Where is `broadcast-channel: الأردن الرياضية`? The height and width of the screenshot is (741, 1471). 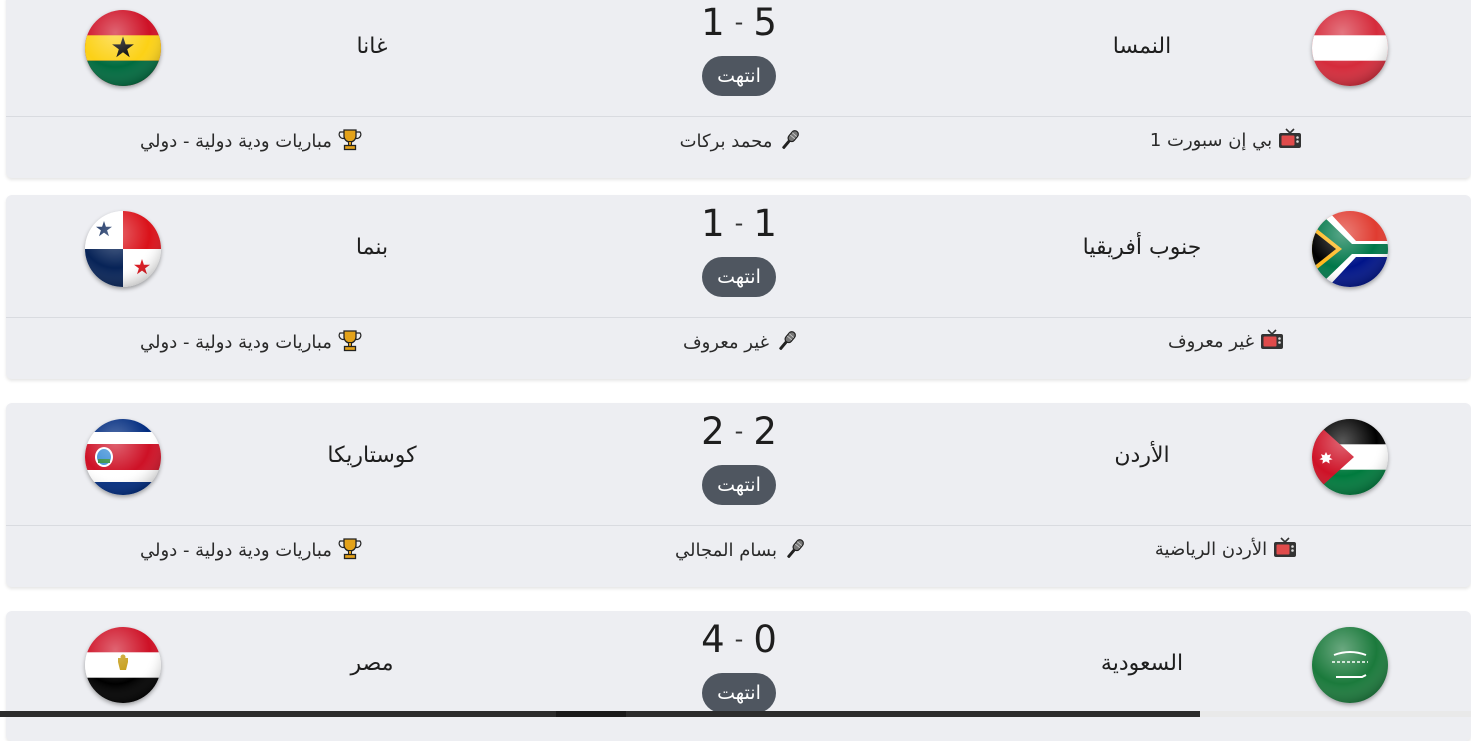 broadcast-channel: الأردن الرياضية is located at coordinates (1226, 549).